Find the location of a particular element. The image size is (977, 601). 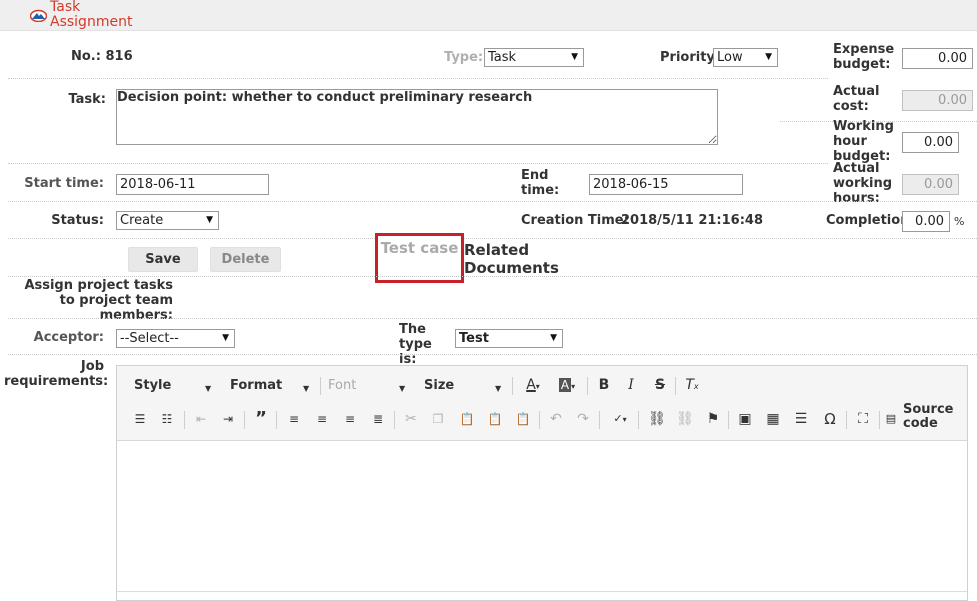

save-button: Save is located at coordinates (163, 259).